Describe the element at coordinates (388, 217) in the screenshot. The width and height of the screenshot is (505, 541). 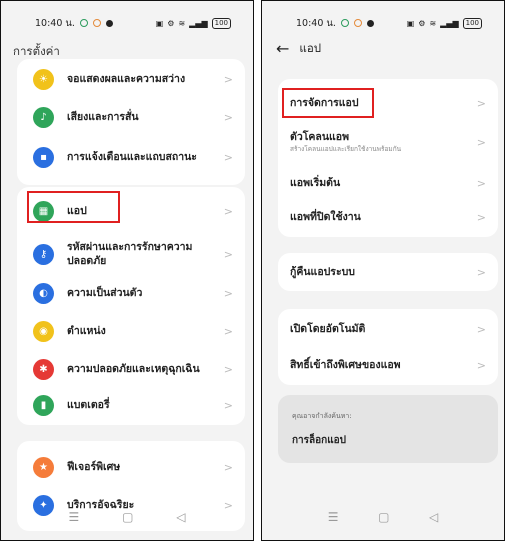
I see `apps-item-disabled-apps: แอพที่ปิดใช้งาน >` at that location.